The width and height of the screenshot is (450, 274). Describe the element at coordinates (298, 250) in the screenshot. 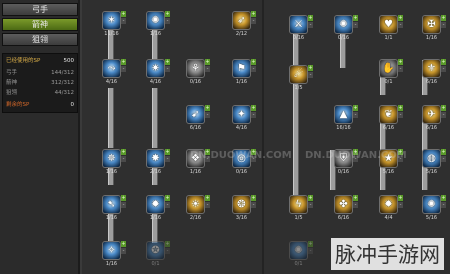

I see `final-burst-icon: ✺` at that location.